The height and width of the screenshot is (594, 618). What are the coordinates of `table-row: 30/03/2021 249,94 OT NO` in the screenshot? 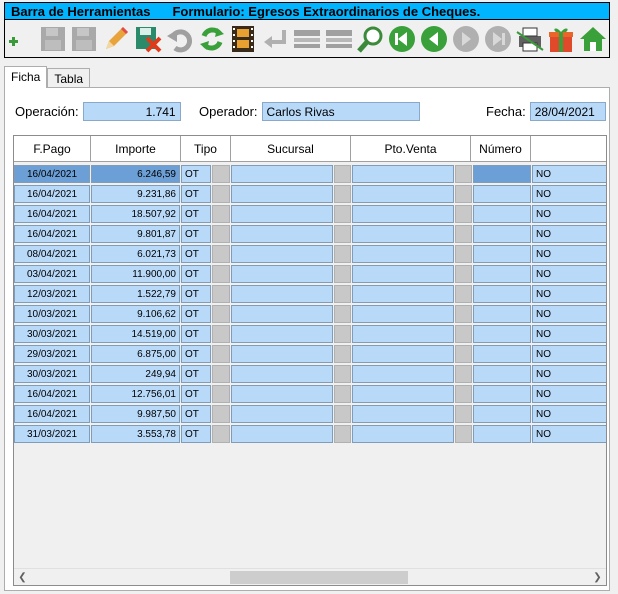 It's located at (310, 374).